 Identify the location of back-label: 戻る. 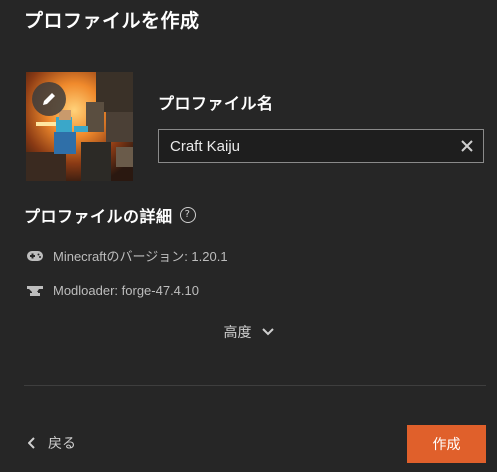
(62, 444).